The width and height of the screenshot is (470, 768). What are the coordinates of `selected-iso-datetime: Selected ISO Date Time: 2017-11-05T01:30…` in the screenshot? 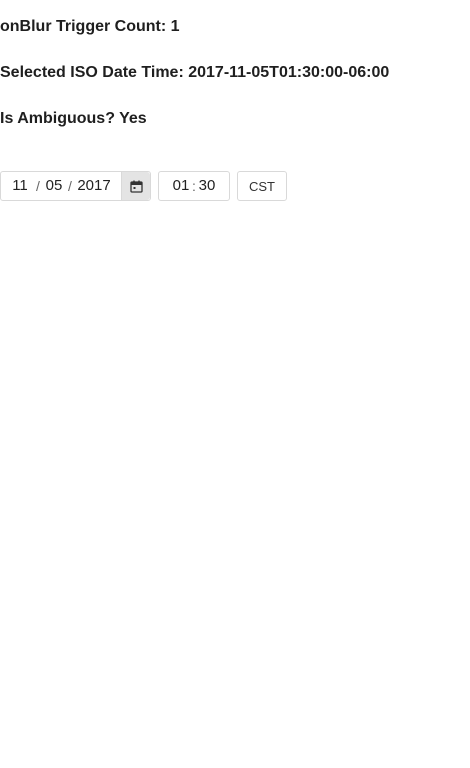 It's located at (195, 72).